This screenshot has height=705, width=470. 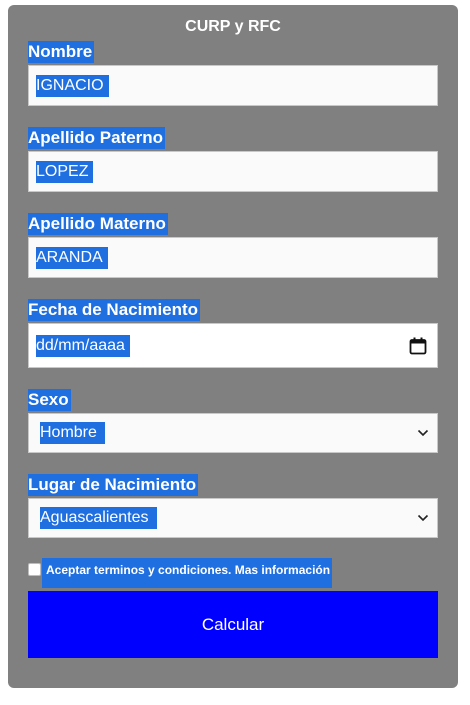 I want to click on apellido-materno-field: ARANDA, so click(x=233, y=257).